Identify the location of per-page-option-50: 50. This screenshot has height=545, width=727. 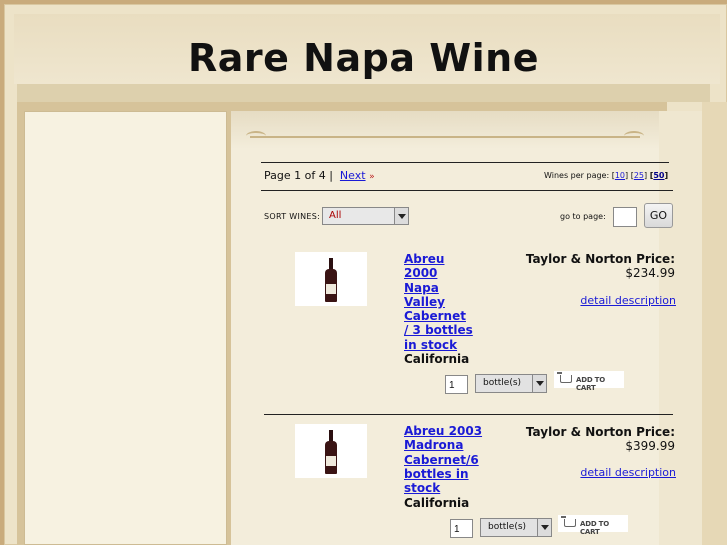
(658, 175).